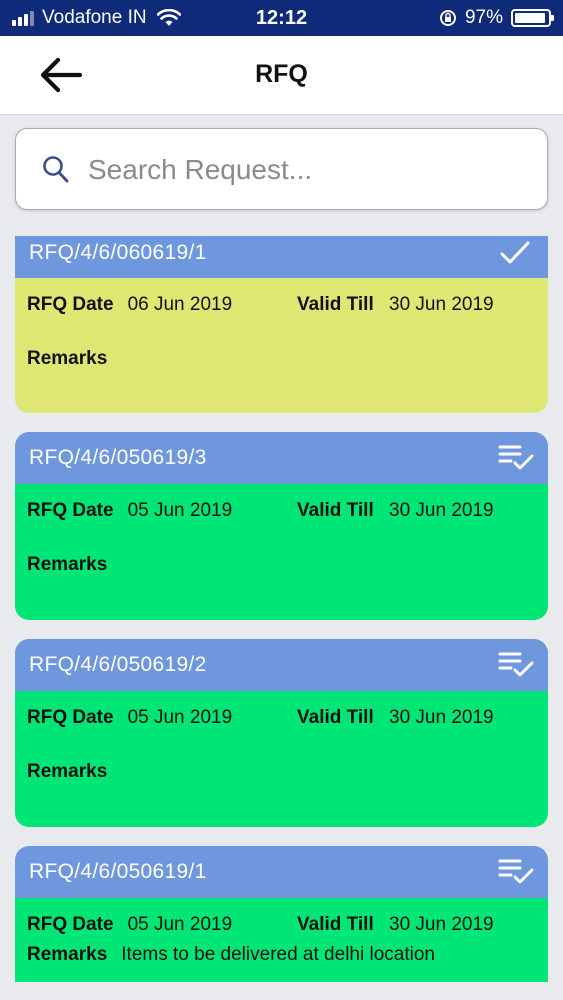 This screenshot has height=1000, width=563. I want to click on card-header: RFQ/4/6/050619/2, so click(281, 665).